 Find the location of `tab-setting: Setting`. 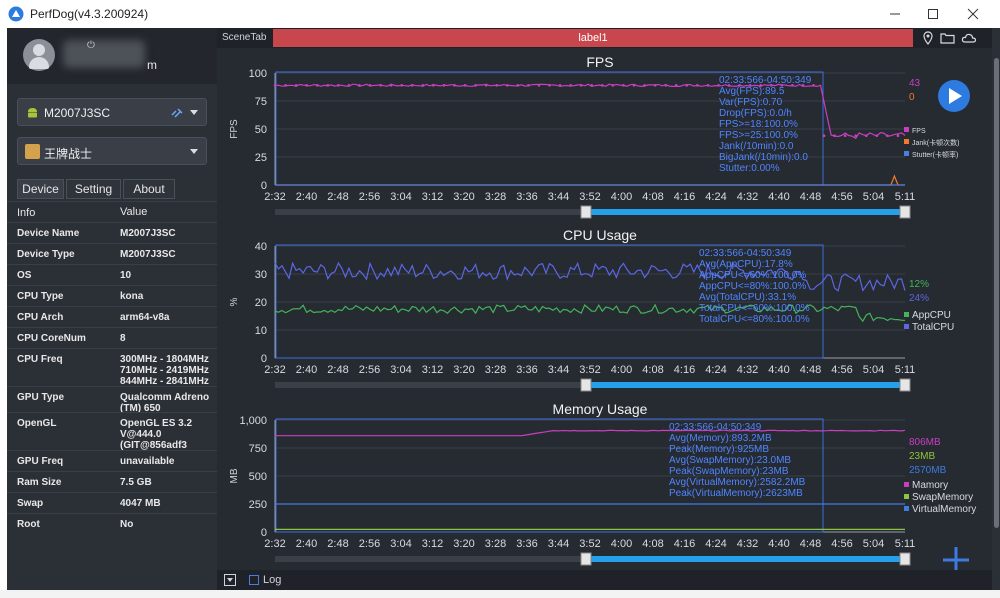

tab-setting: Setting is located at coordinates (93, 189).